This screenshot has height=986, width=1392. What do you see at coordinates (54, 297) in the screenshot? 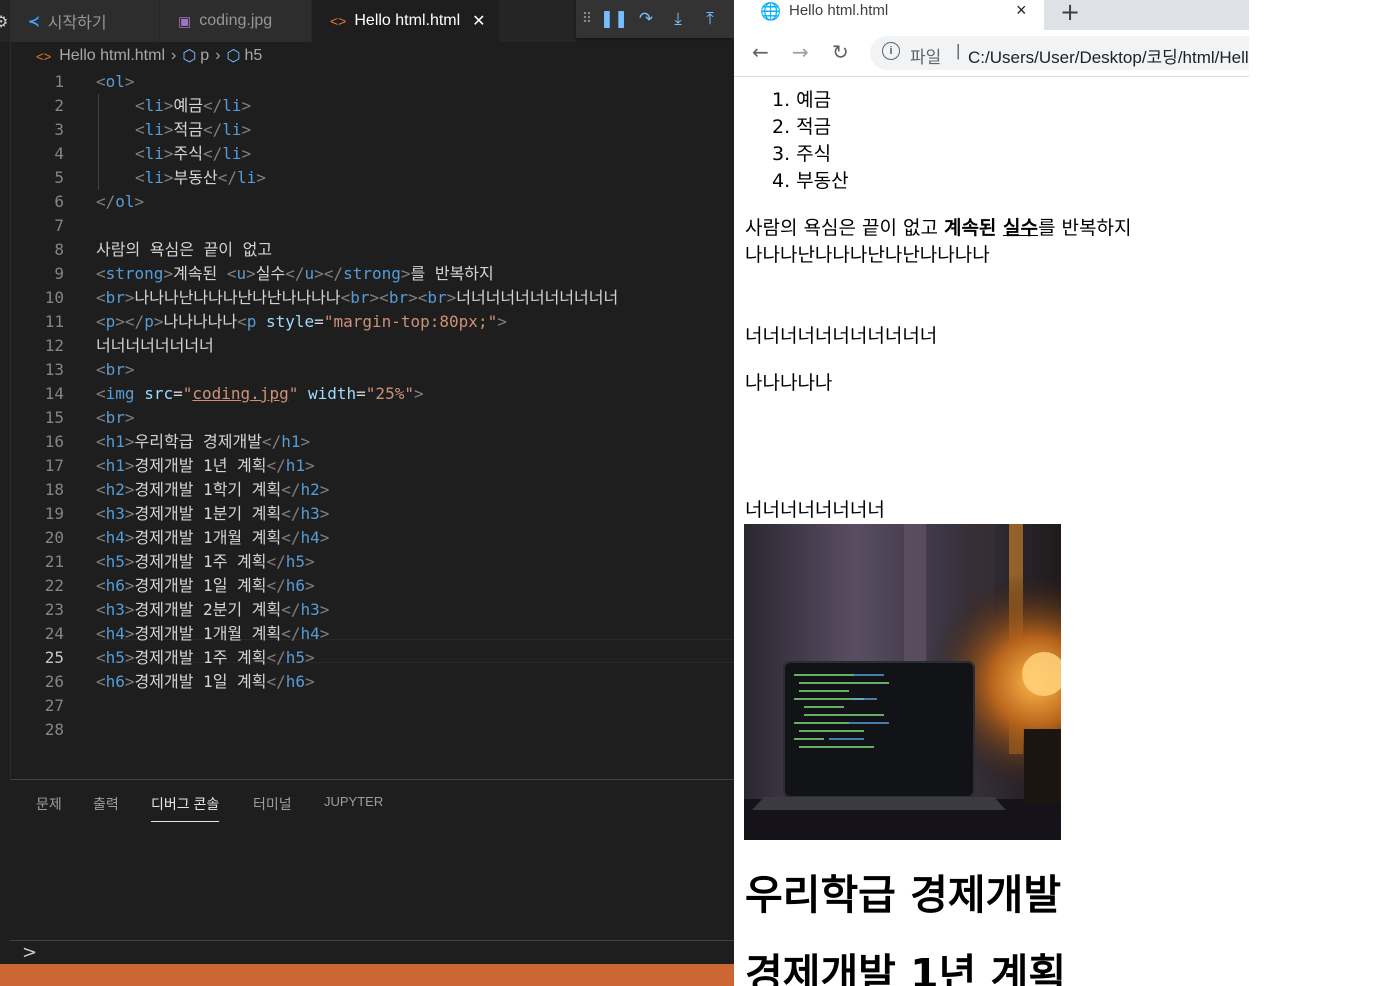
I see `line-number: 10` at bounding box center [54, 297].